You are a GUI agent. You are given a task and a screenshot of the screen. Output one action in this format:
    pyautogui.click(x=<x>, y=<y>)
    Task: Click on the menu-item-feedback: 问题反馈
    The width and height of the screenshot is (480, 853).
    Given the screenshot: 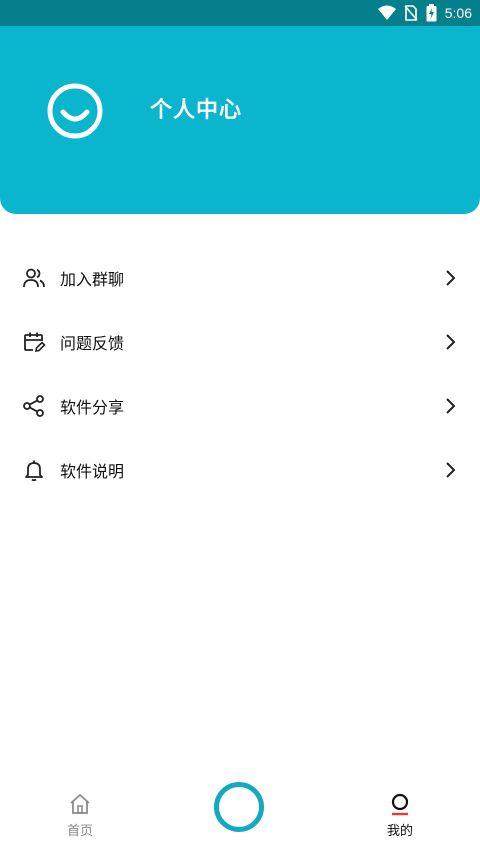 What is the action you would take?
    pyautogui.click(x=240, y=342)
    